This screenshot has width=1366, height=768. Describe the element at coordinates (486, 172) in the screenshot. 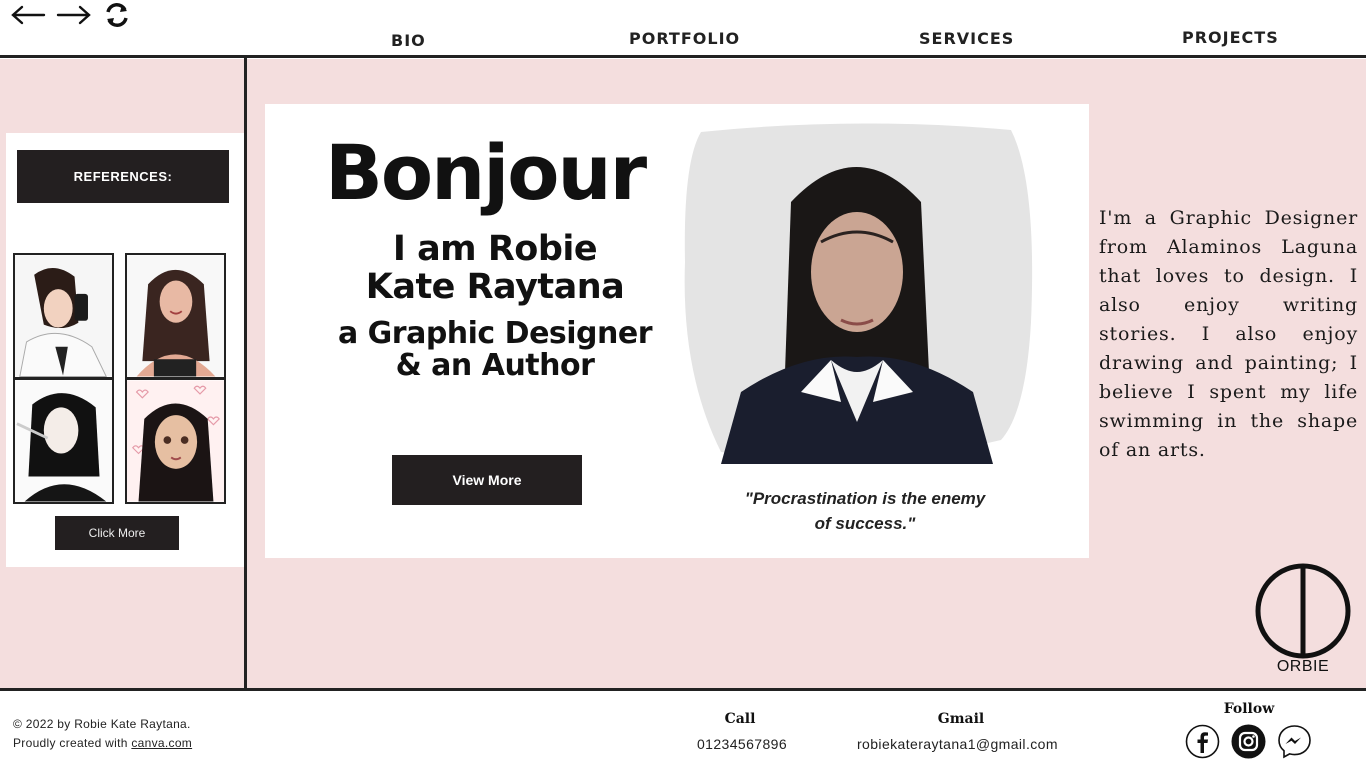

I see `greeting-heading: Bonjour` at that location.